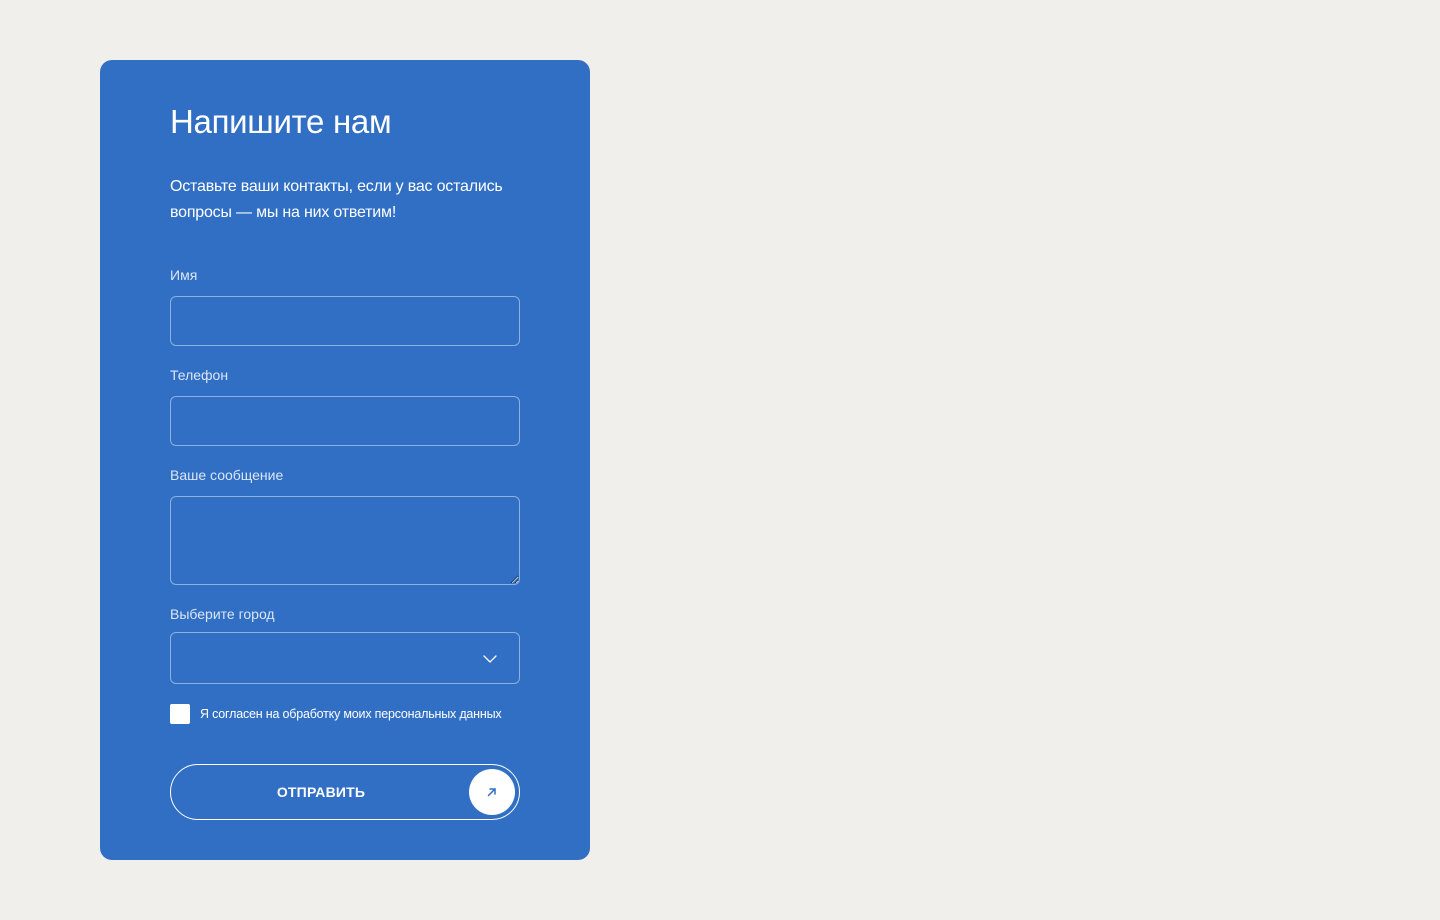 The height and width of the screenshot is (920, 1440). I want to click on name-input, so click(345, 321).